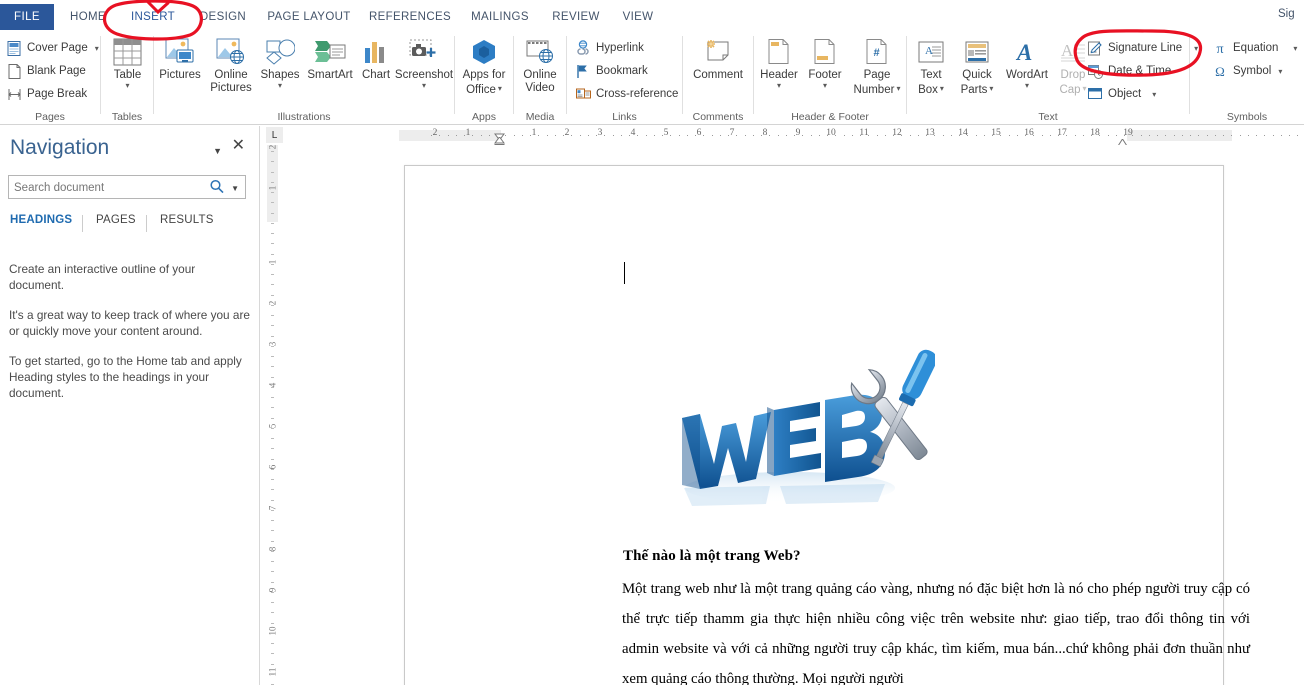 The width and height of the screenshot is (1304, 685). Describe the element at coordinates (1095, 133) in the screenshot. I see `ruler-tick-label: 18` at that location.